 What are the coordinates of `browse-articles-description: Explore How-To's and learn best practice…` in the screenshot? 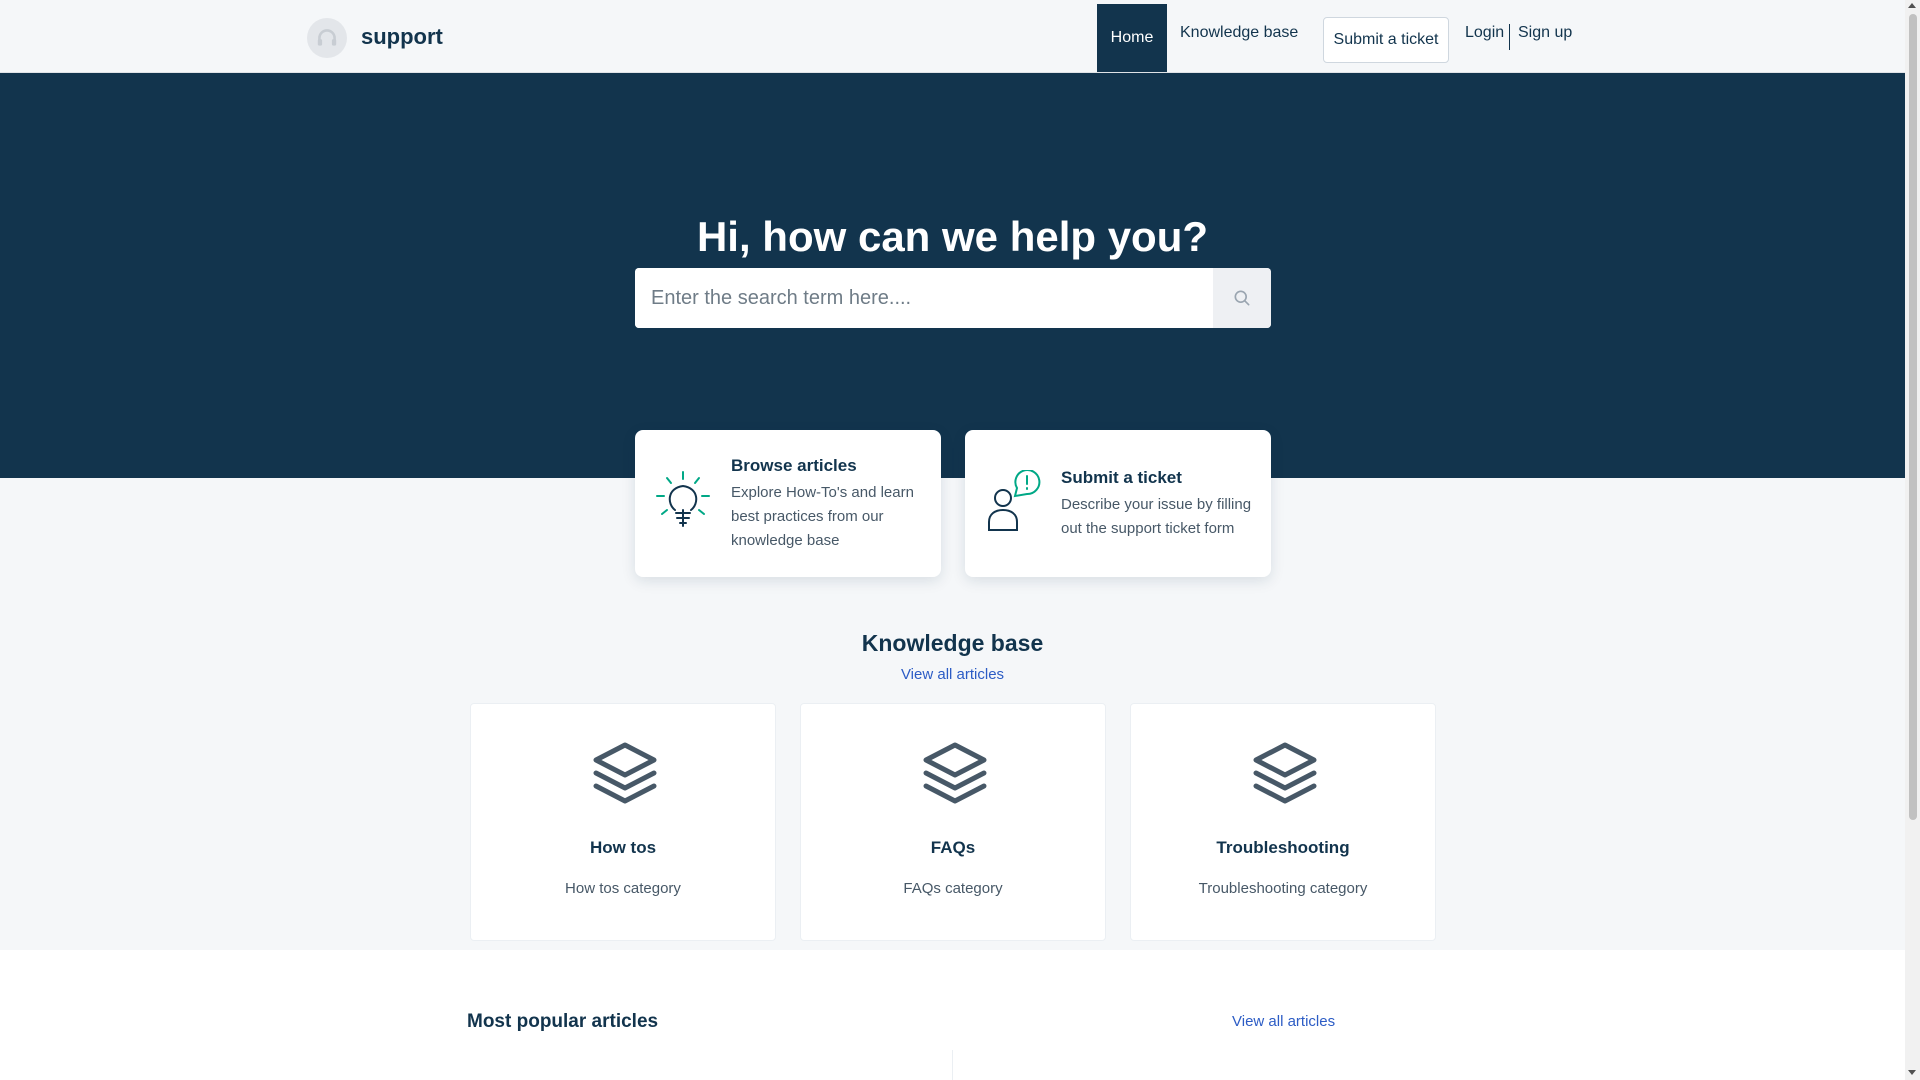 It's located at (822, 516).